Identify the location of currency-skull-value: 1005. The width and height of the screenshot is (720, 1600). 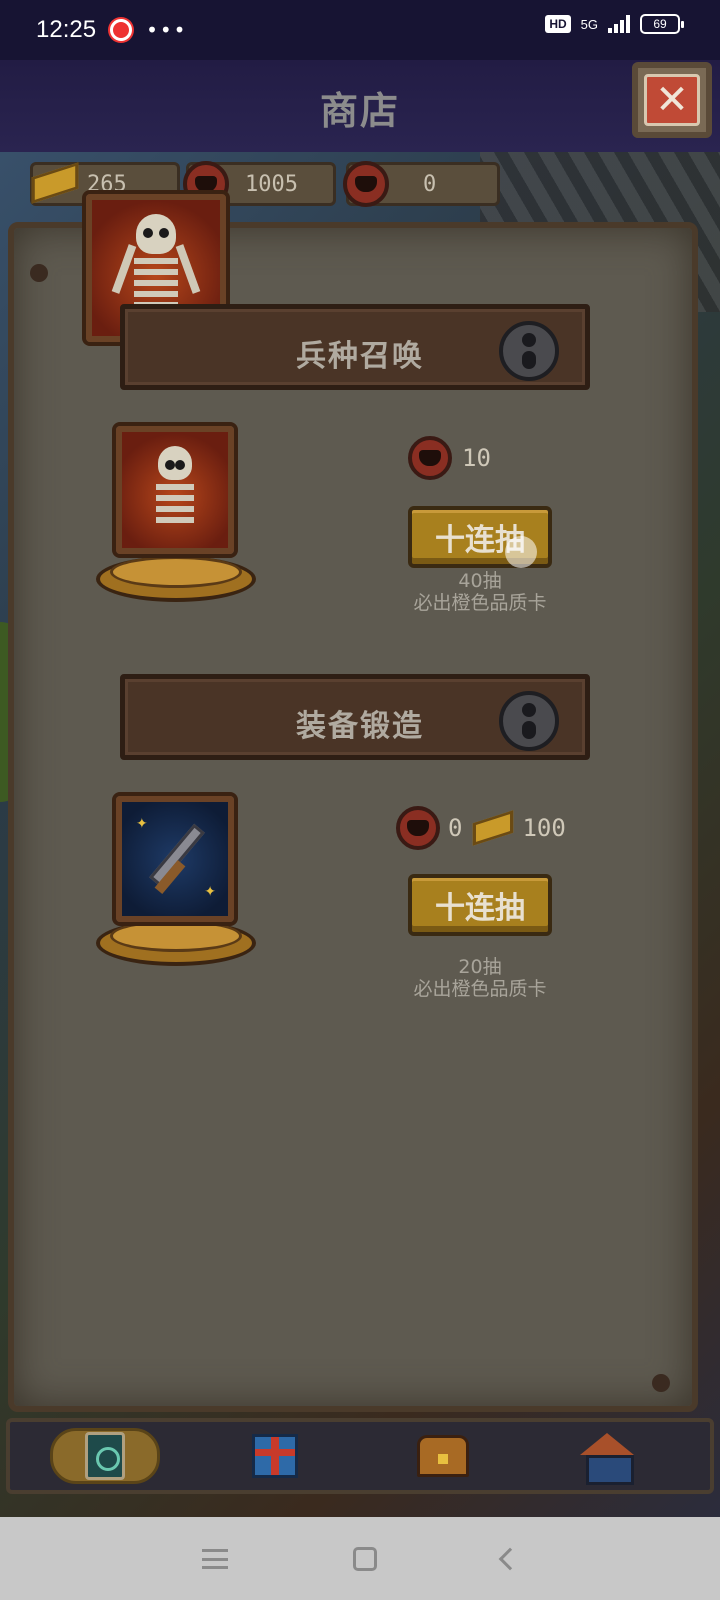
(271, 184).